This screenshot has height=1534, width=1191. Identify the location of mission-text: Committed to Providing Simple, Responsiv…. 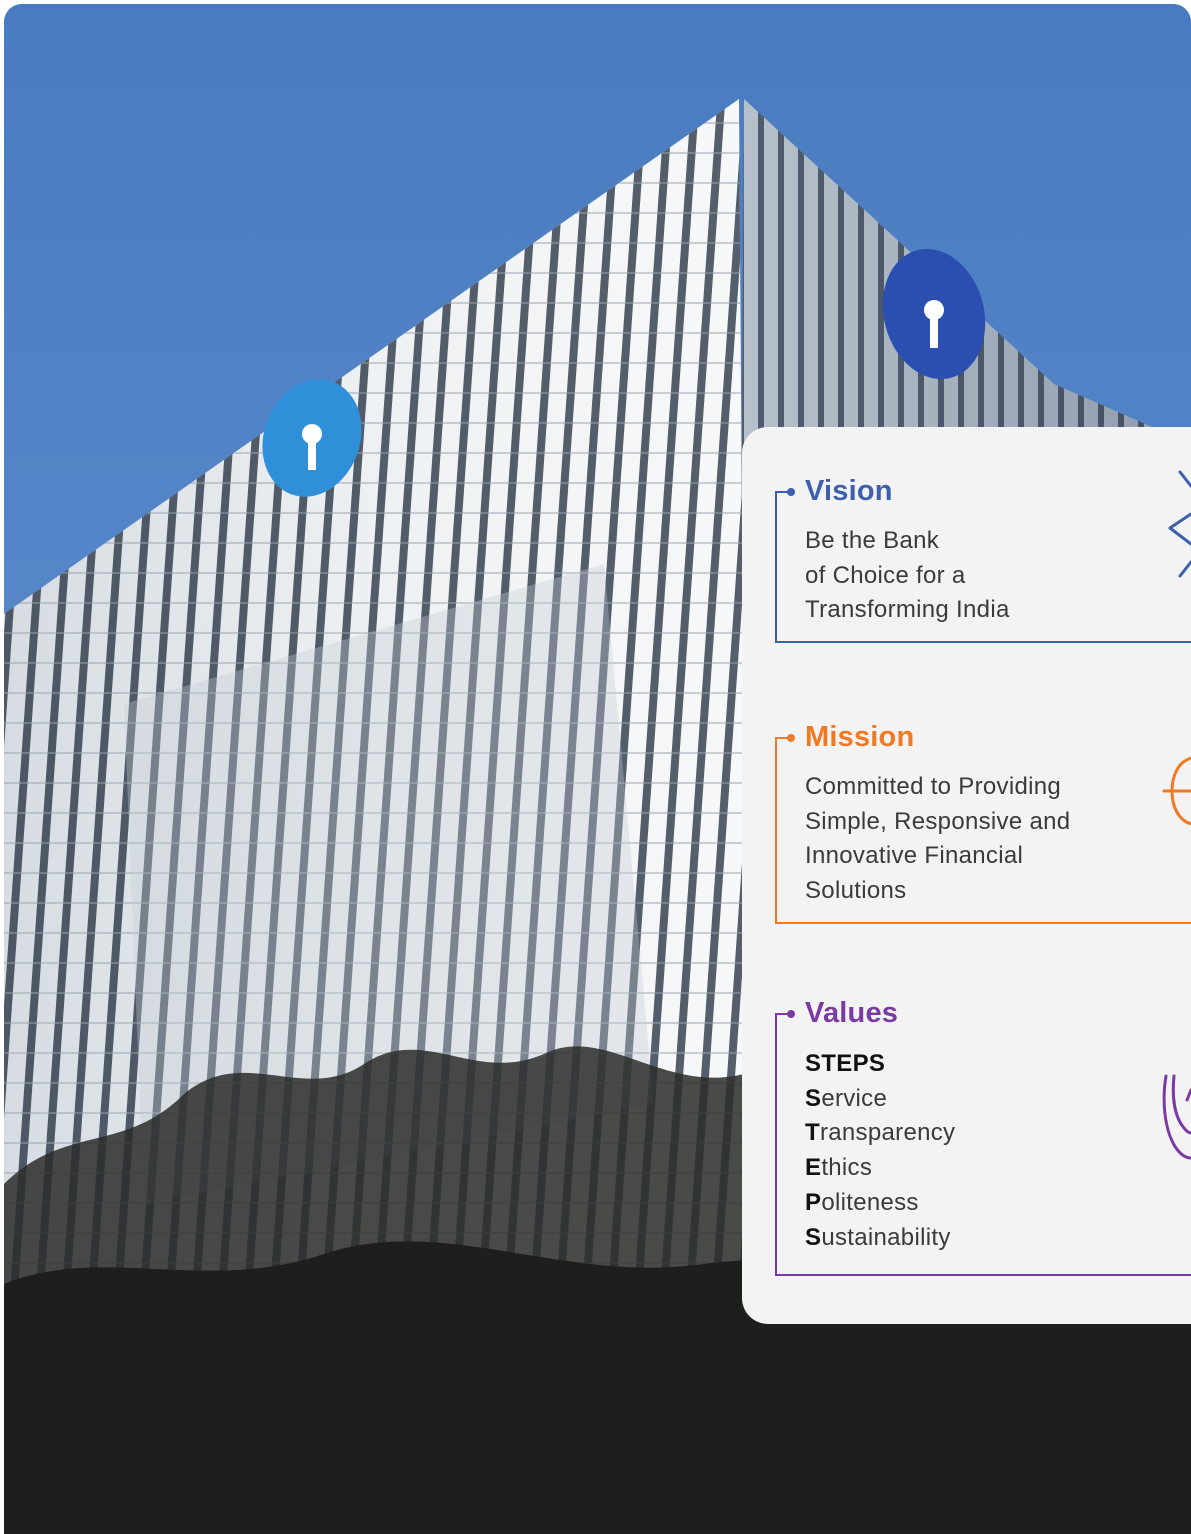
(938, 838).